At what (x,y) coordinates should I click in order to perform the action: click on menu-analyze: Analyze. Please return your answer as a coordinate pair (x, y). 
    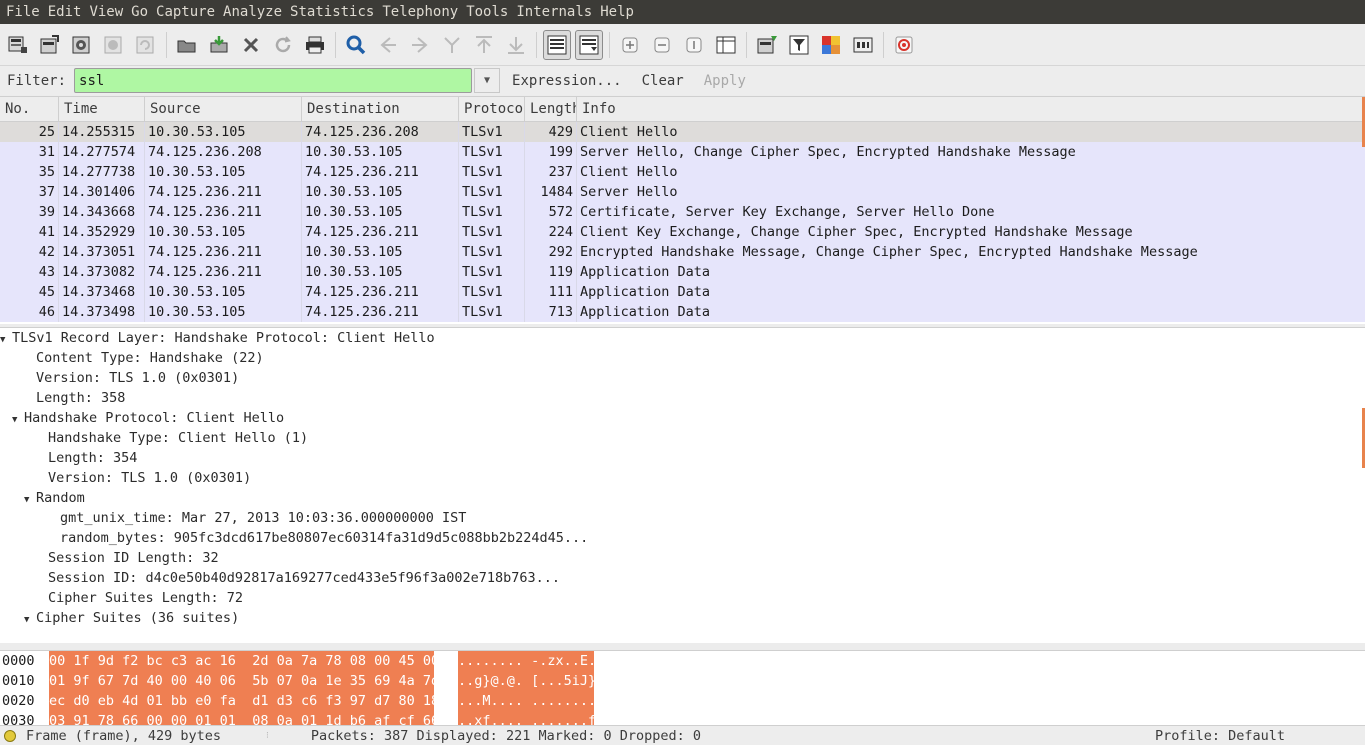
    Looking at the image, I should click on (255, 12).